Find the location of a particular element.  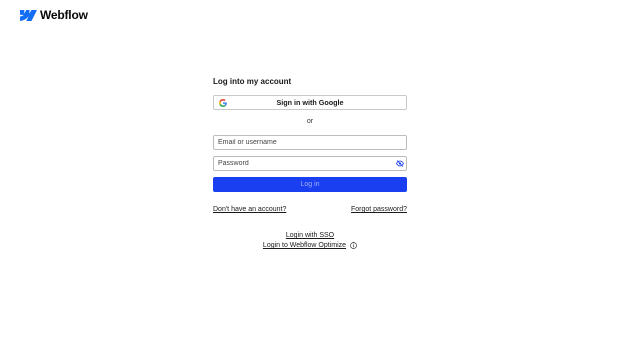

email-field is located at coordinates (310, 142).